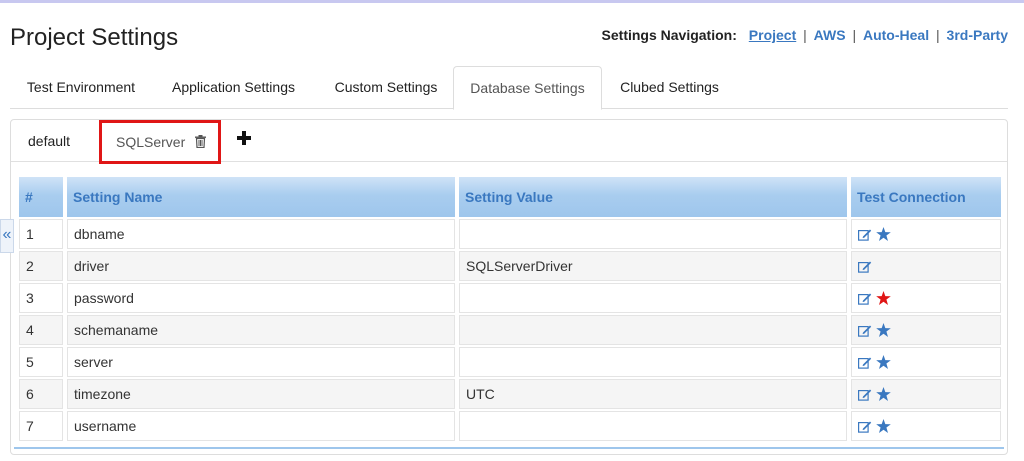 This screenshot has width=1024, height=461. What do you see at coordinates (41, 197) in the screenshot?
I see `column-header-number: #` at bounding box center [41, 197].